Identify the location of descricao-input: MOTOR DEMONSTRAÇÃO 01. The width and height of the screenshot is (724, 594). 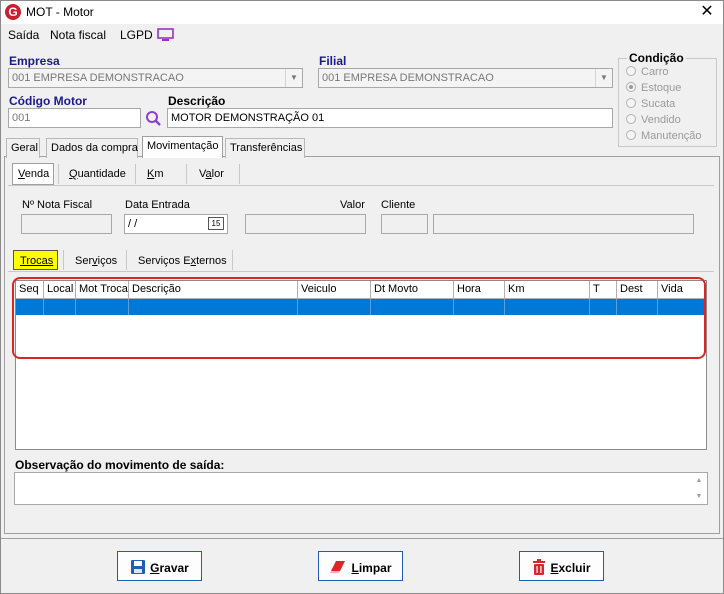
(390, 118).